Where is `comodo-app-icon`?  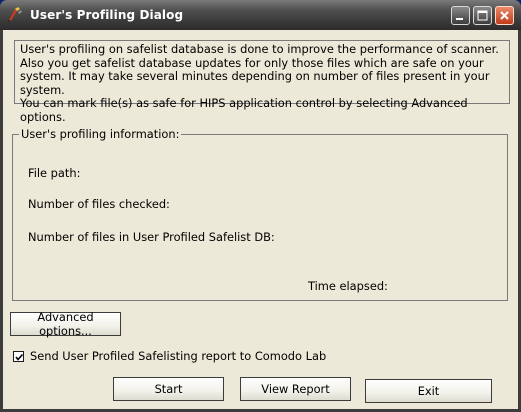
comodo-app-icon is located at coordinates (15, 14).